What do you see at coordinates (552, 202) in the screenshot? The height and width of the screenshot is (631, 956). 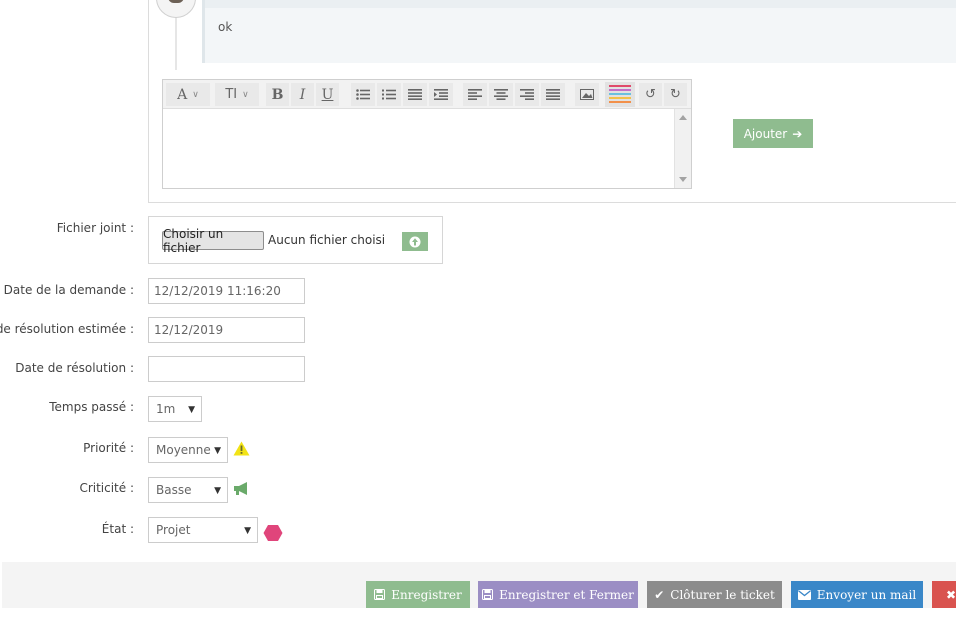 I see `panel-divider` at bounding box center [552, 202].